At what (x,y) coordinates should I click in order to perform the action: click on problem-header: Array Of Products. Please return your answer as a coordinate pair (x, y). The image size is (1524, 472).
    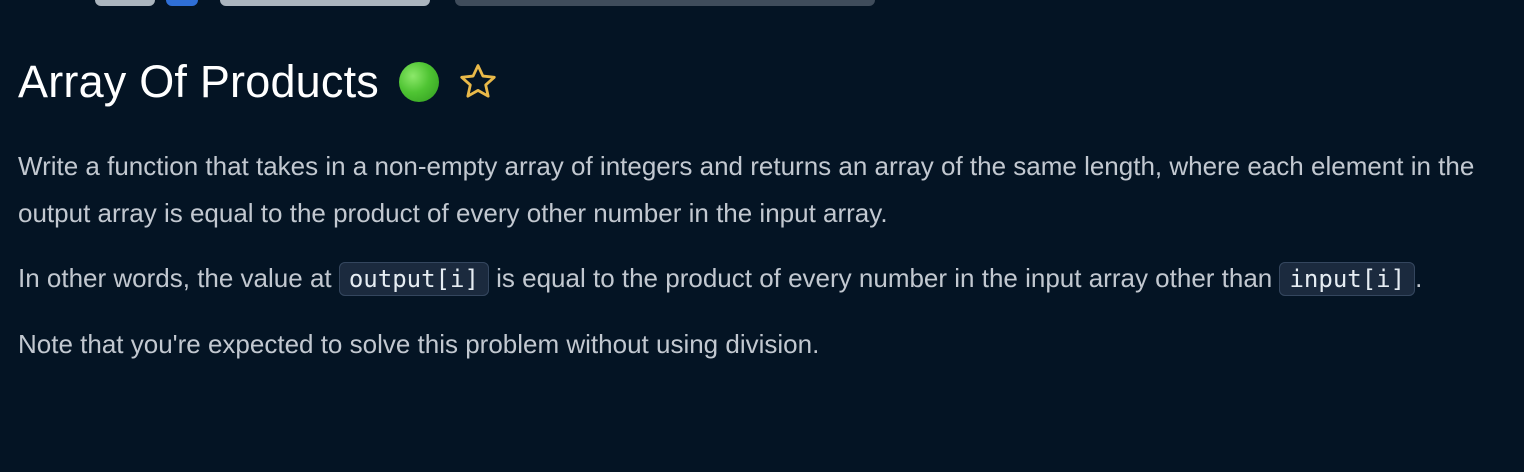
    Looking at the image, I should click on (258, 82).